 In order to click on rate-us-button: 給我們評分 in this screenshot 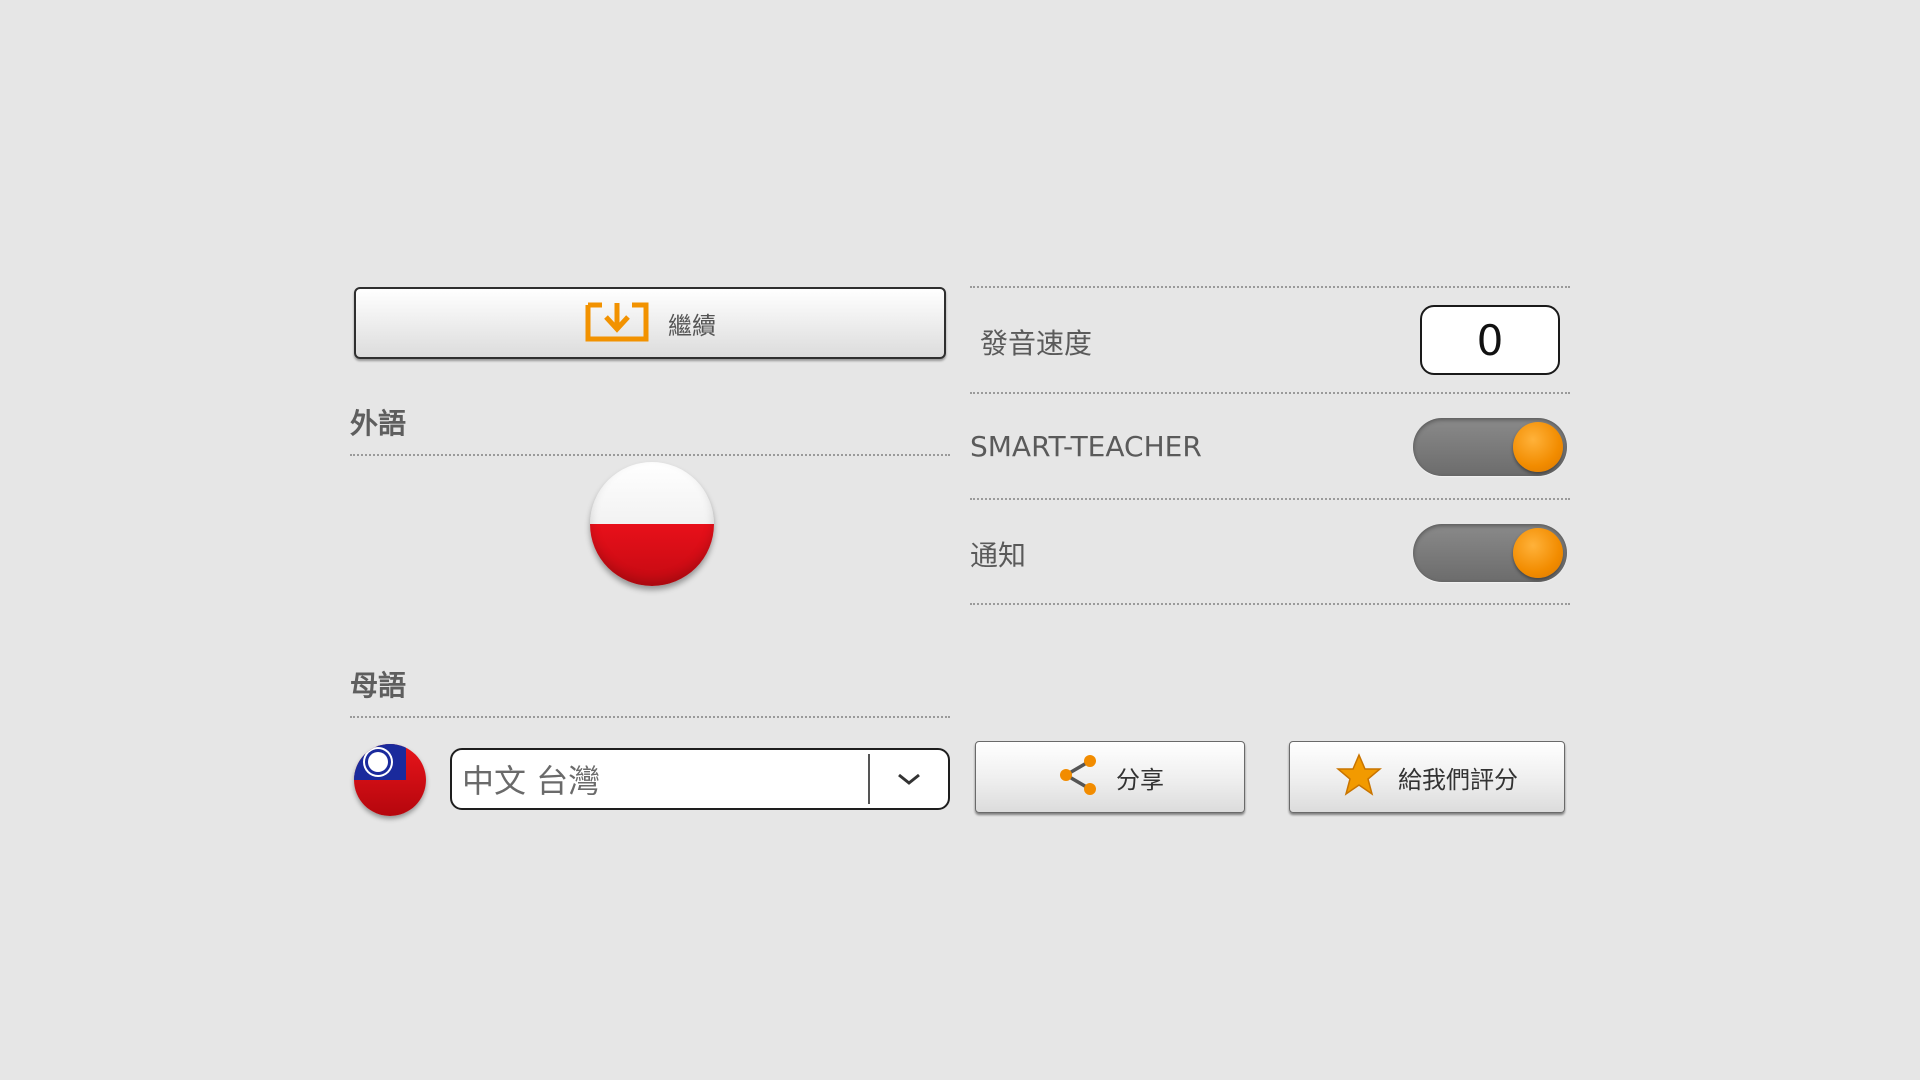, I will do `click(1427, 777)`.